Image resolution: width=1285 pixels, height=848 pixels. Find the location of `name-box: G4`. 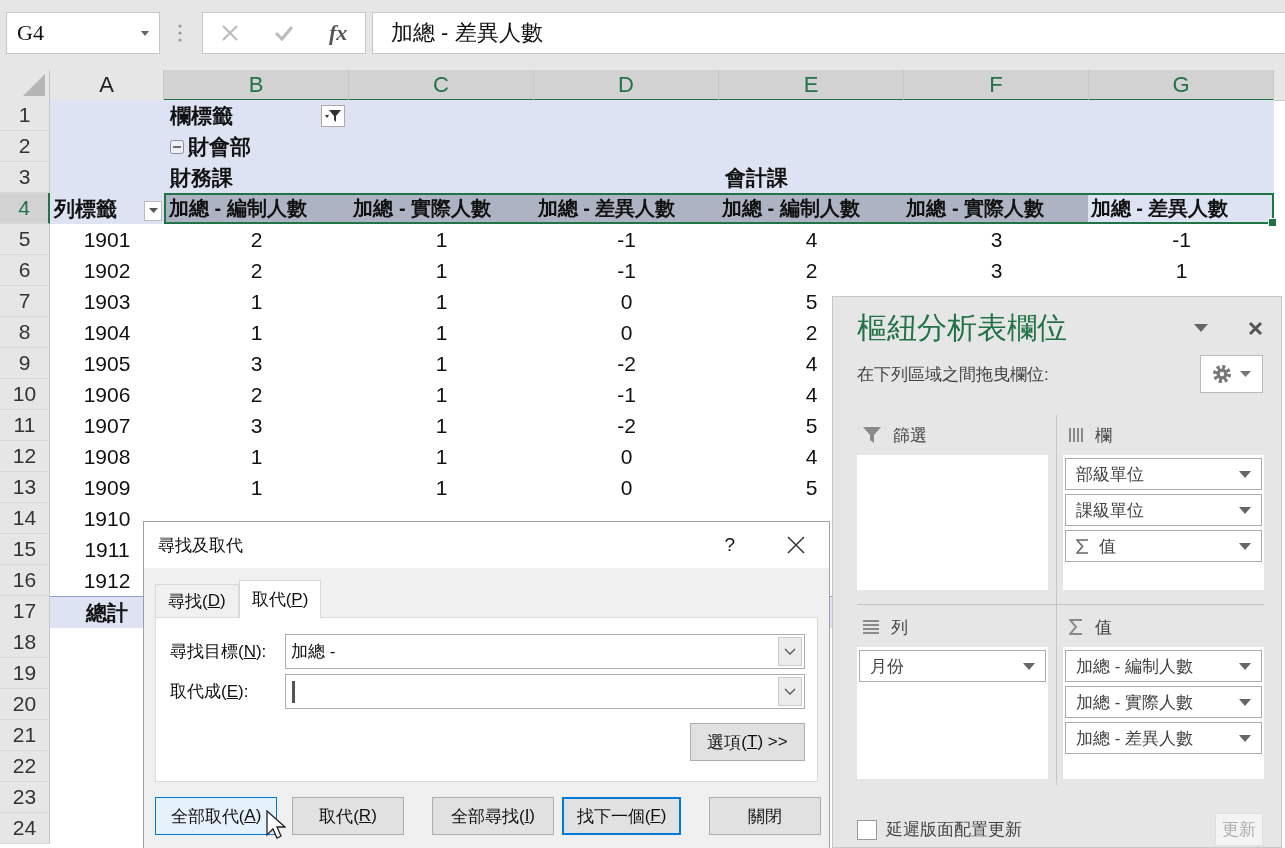

name-box: G4 is located at coordinates (83, 33).